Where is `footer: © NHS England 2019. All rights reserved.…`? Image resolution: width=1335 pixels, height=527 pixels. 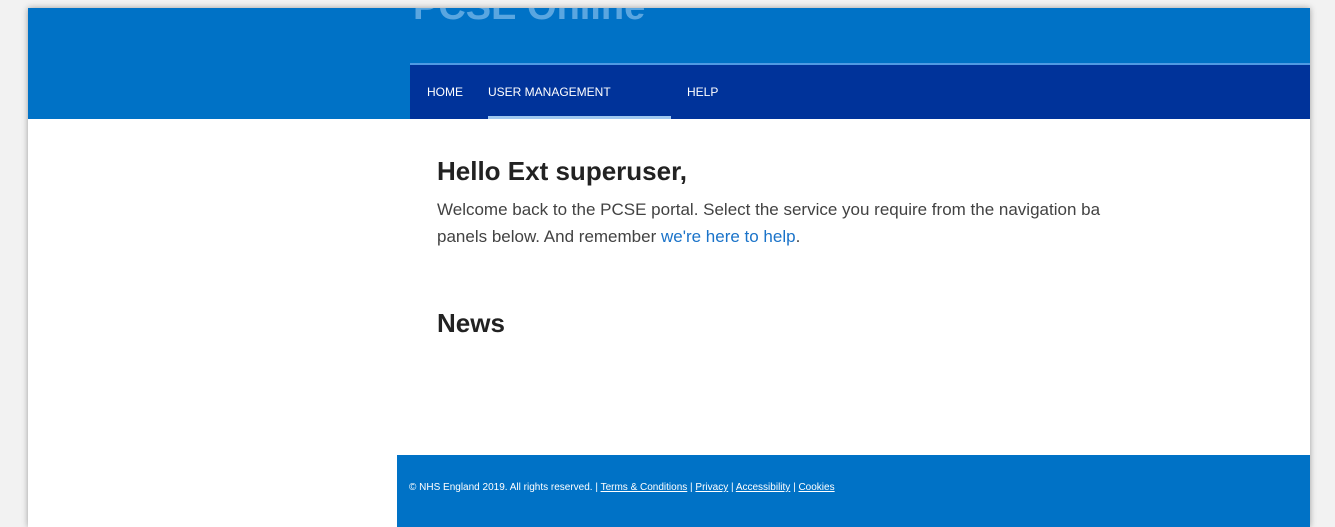
footer: © NHS England 2019. All rights reserved.… is located at coordinates (853, 491).